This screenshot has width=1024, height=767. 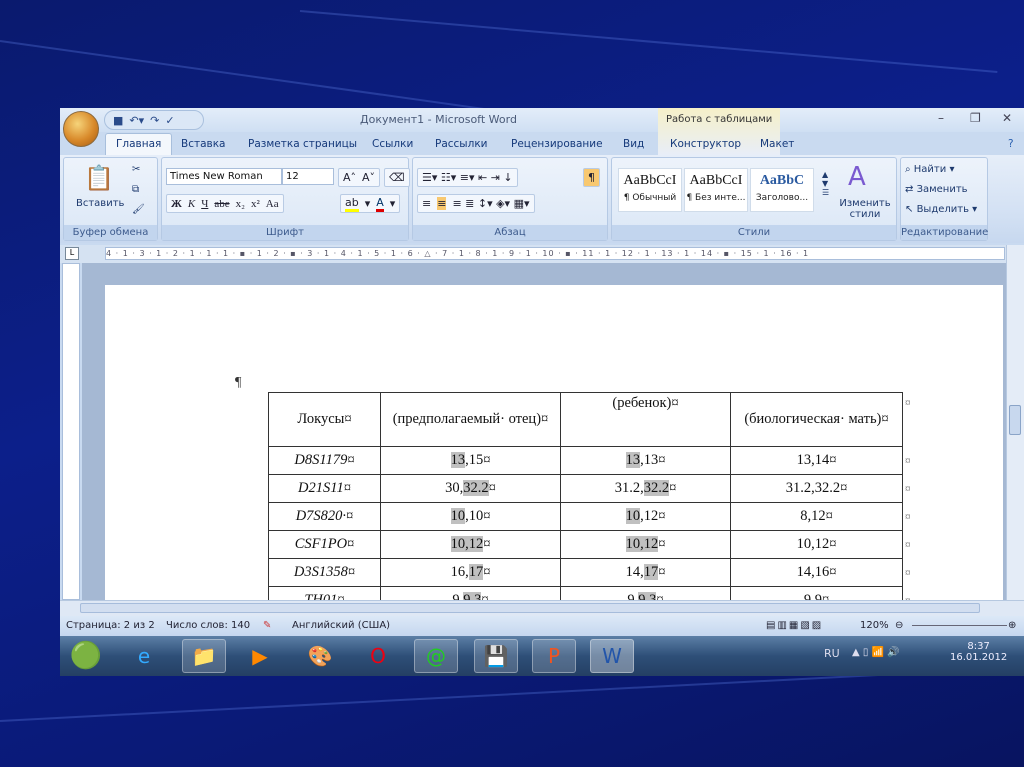 What do you see at coordinates (591, 177) in the screenshot?
I see `show-marks-button: ¶` at bounding box center [591, 177].